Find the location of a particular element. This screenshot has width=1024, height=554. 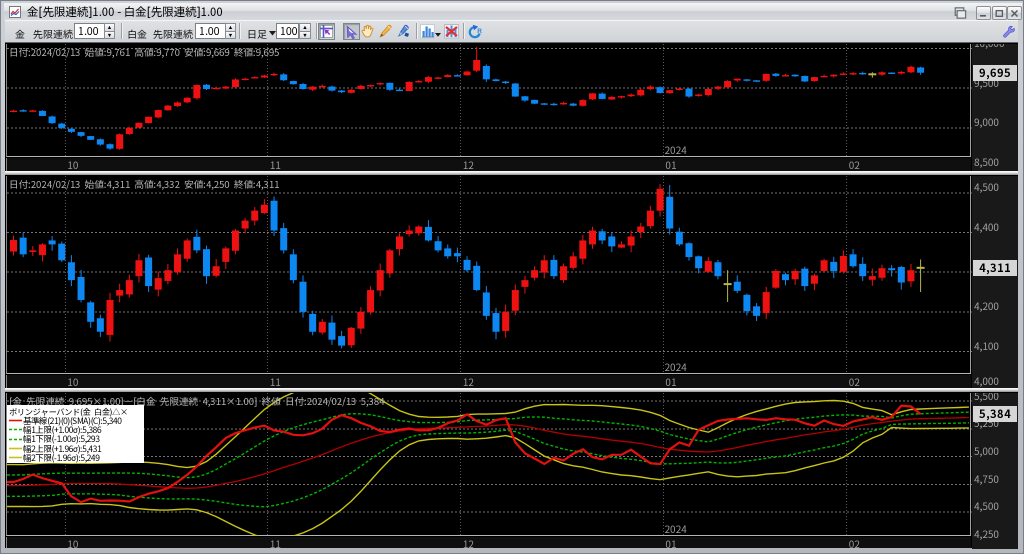

crosshair-mode-icon is located at coordinates (326, 31).